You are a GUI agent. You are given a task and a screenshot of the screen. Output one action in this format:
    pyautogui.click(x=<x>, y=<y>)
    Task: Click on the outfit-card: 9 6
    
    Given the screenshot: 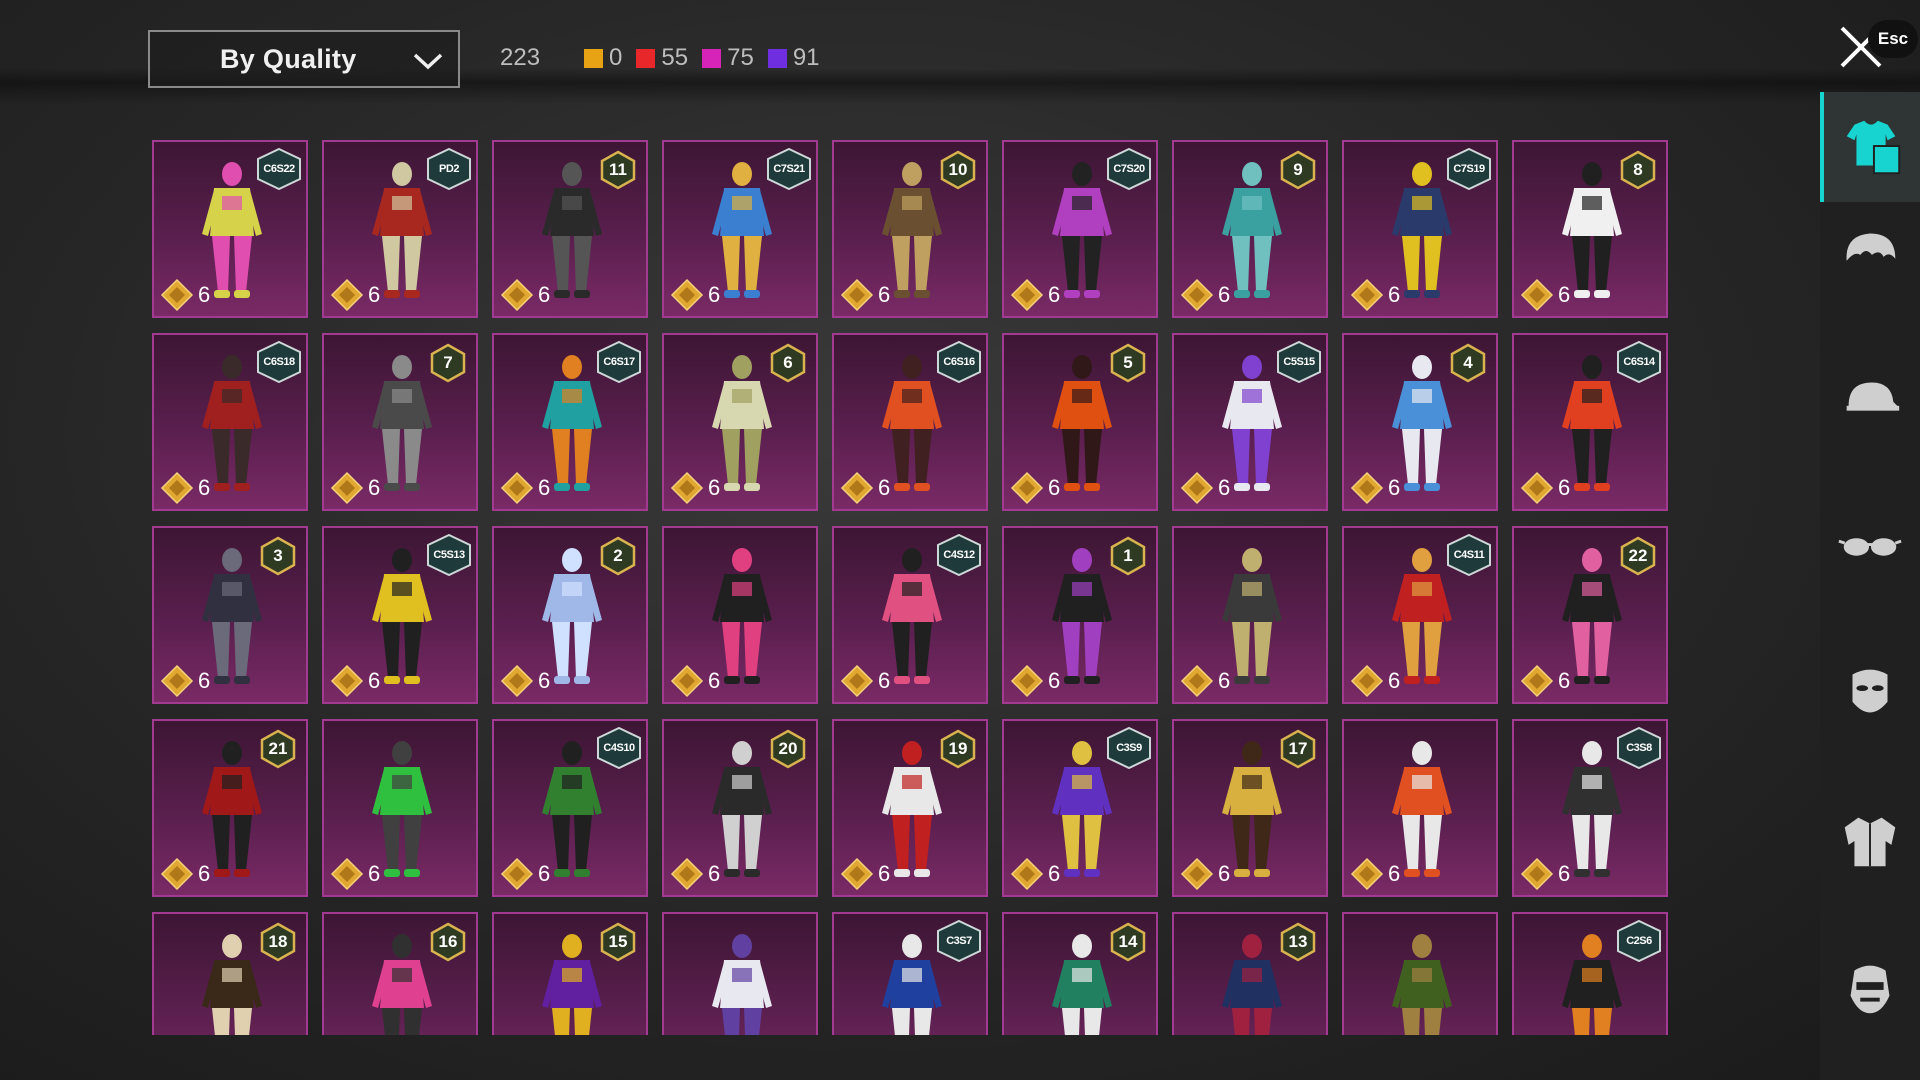 What is the action you would take?
    pyautogui.click(x=1250, y=229)
    